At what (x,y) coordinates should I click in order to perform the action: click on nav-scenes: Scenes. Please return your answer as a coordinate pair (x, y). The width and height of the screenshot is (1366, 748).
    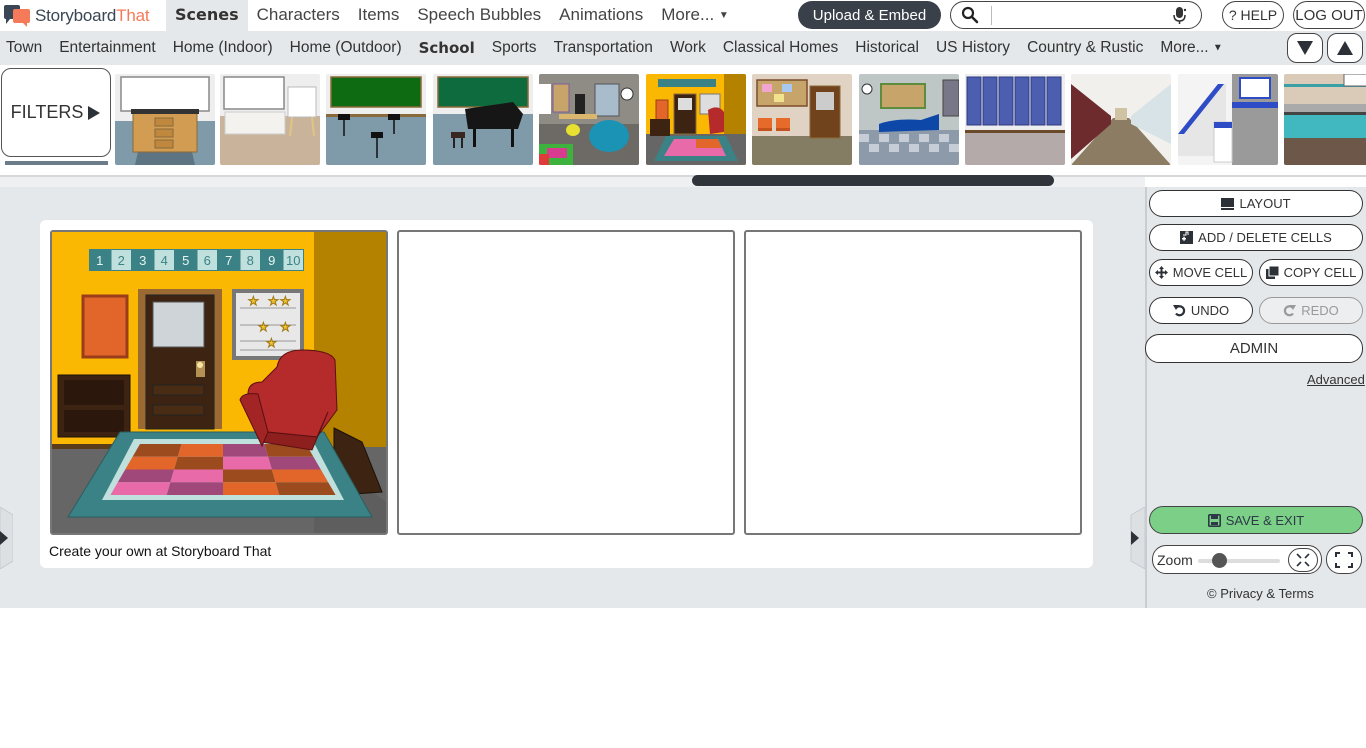
    Looking at the image, I should click on (207, 15).